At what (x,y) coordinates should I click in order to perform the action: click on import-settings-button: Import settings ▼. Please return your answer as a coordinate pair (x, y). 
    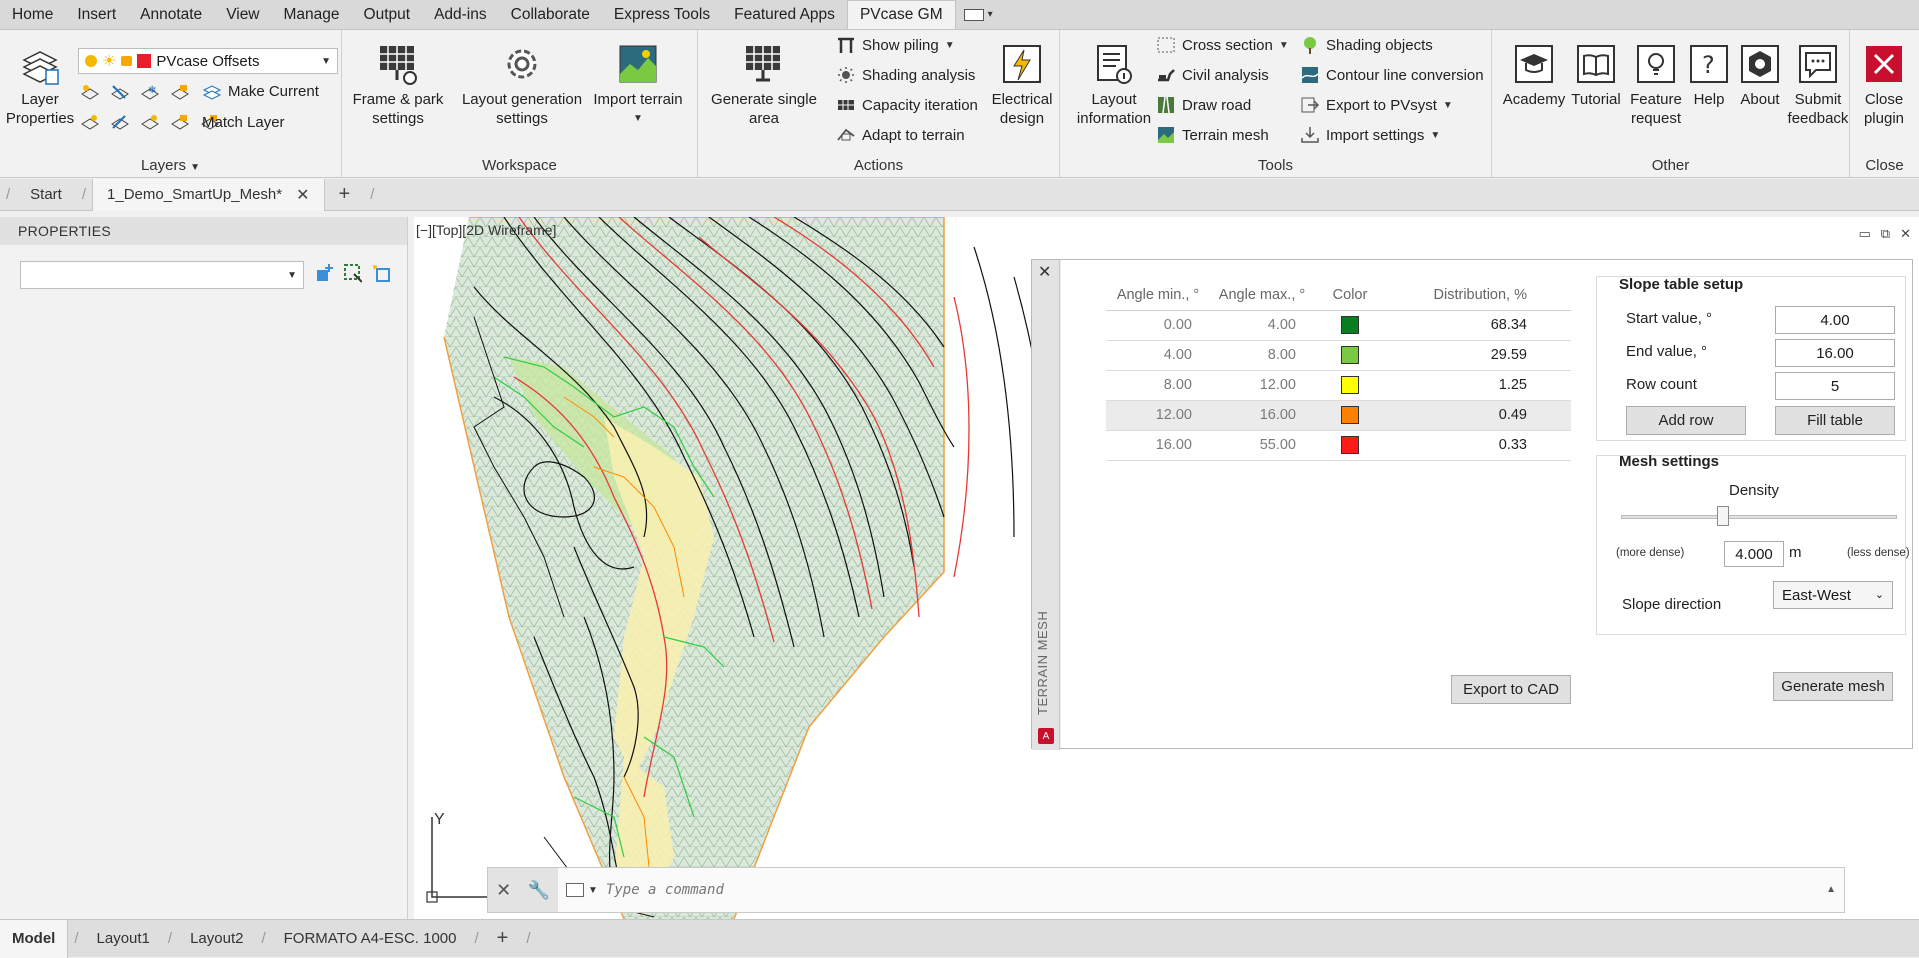
    Looking at the image, I should click on (1370, 135).